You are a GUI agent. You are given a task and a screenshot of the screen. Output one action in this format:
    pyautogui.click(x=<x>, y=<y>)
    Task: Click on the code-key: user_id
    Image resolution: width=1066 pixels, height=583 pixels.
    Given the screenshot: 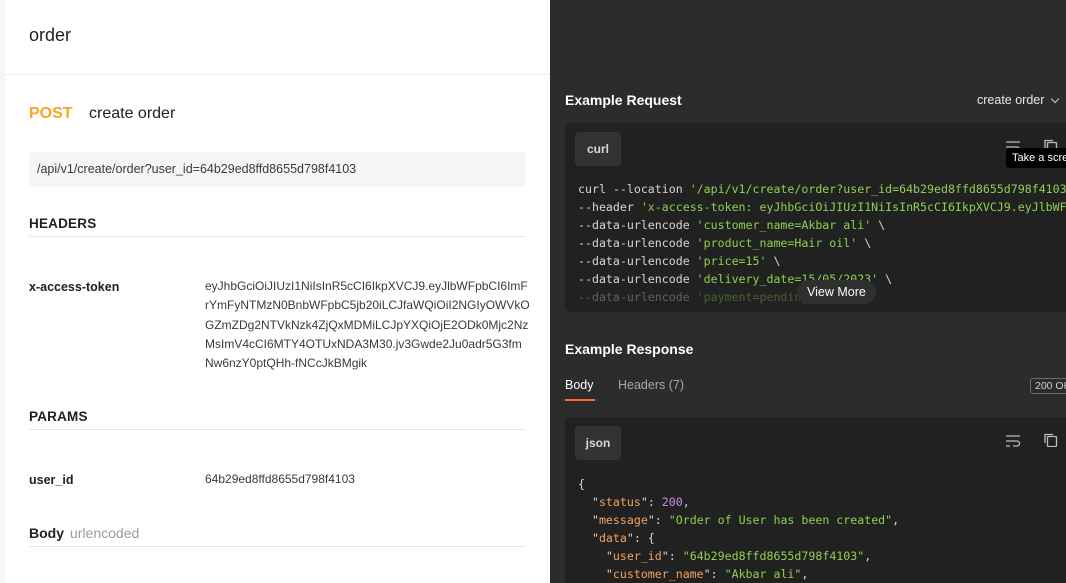 What is the action you would take?
    pyautogui.click(x=637, y=556)
    